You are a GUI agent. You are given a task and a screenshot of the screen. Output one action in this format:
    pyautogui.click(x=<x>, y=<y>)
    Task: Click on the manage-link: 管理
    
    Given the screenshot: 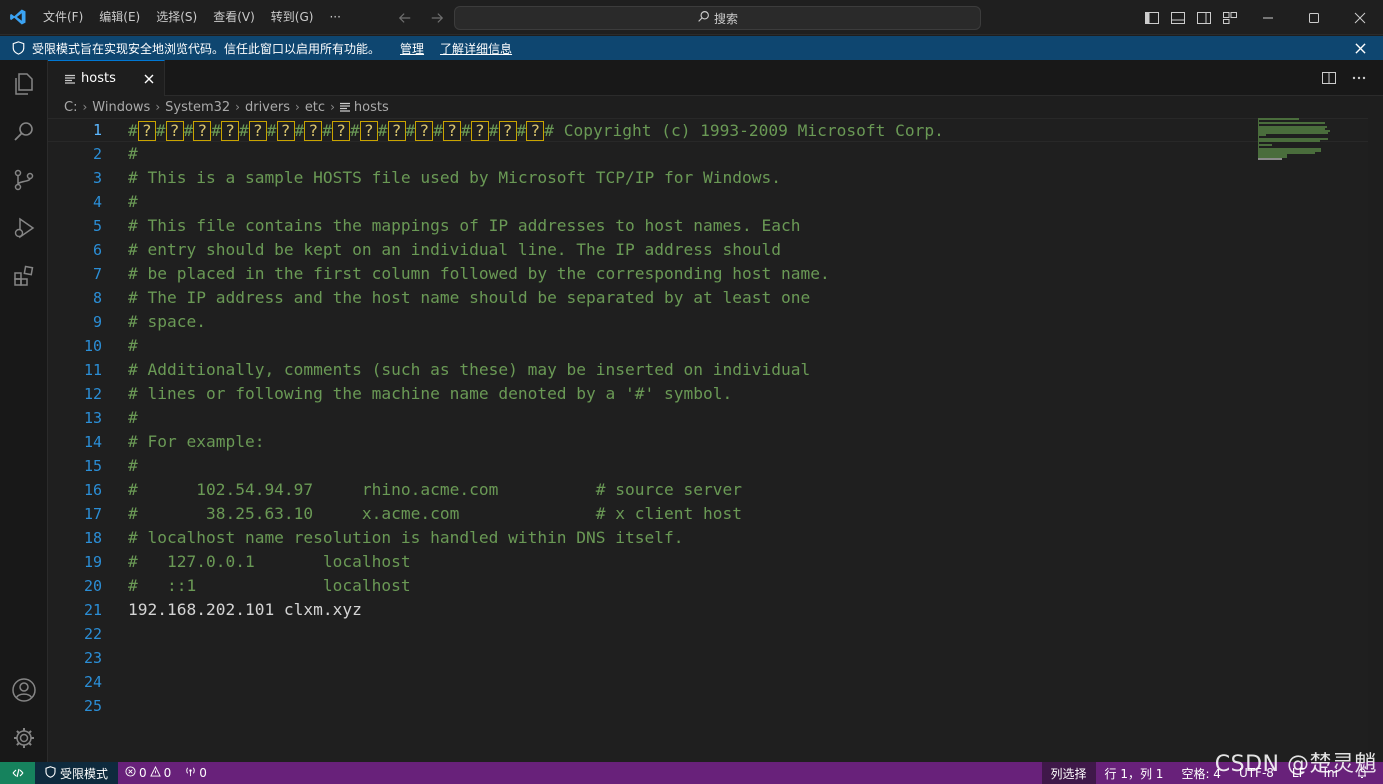 What is the action you would take?
    pyautogui.click(x=412, y=48)
    